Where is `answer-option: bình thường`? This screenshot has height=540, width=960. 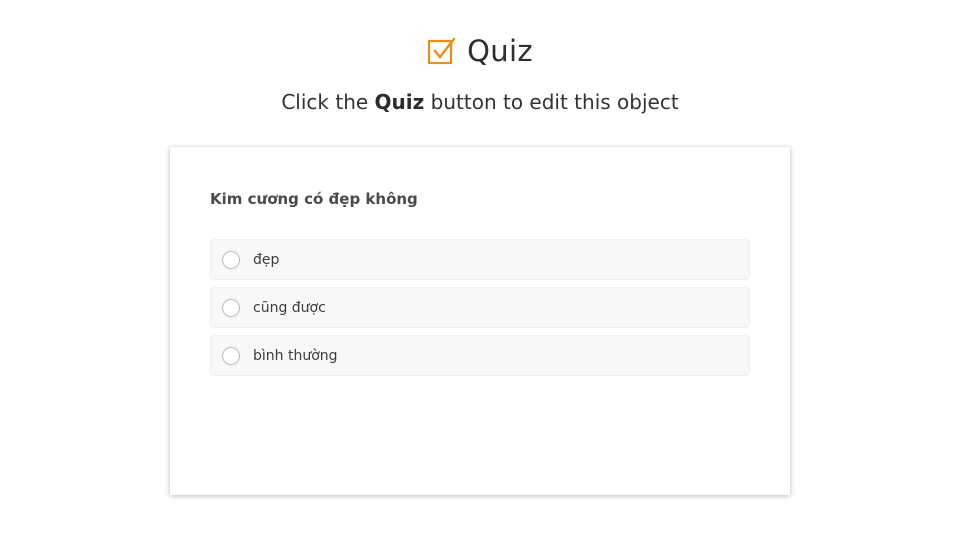
answer-option: bình thường is located at coordinates (480, 355).